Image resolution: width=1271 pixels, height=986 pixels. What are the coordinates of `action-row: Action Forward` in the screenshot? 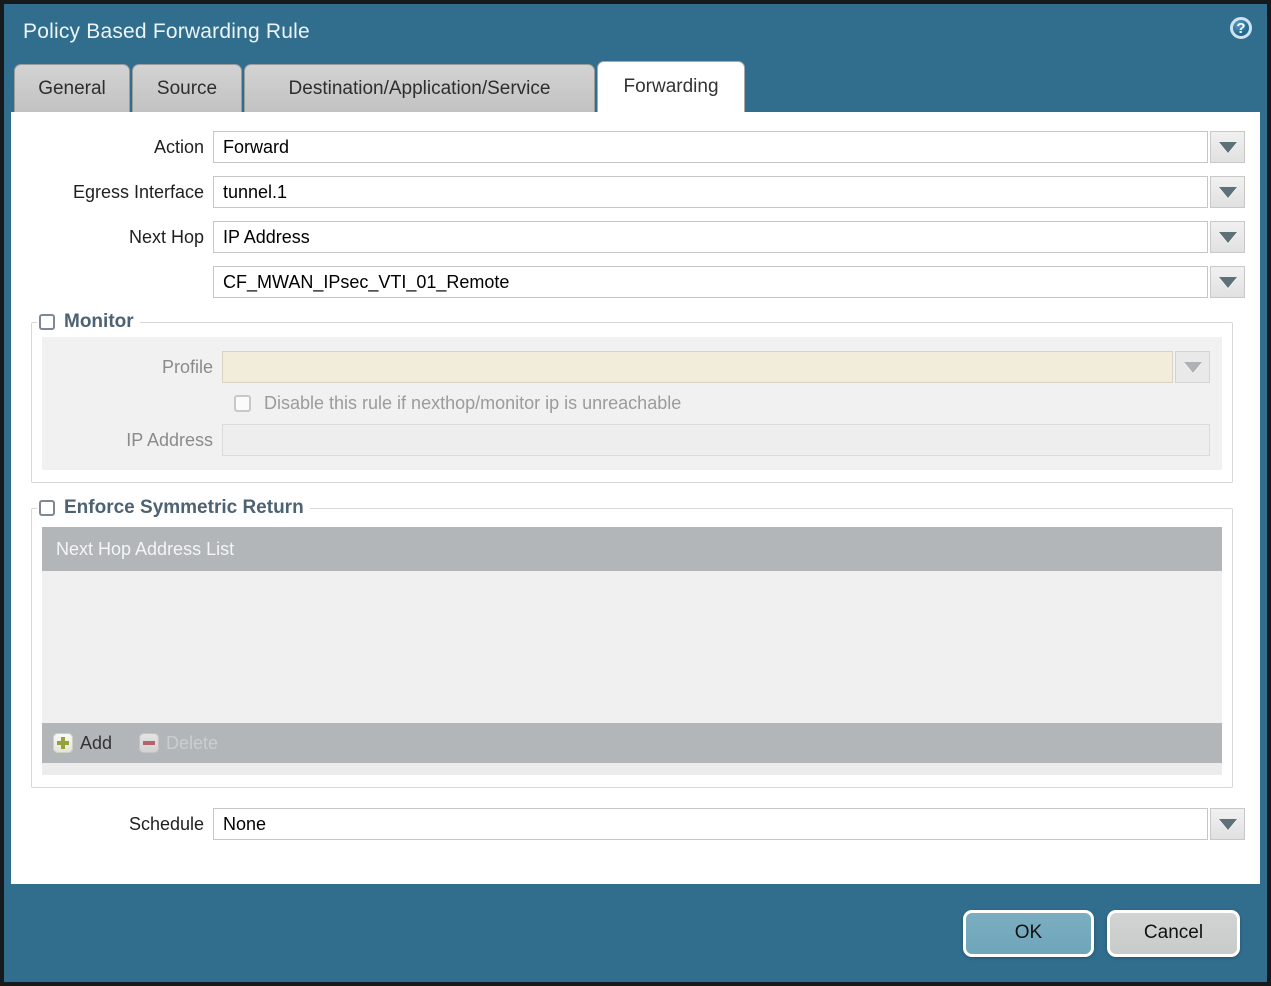 It's located at (628, 147).